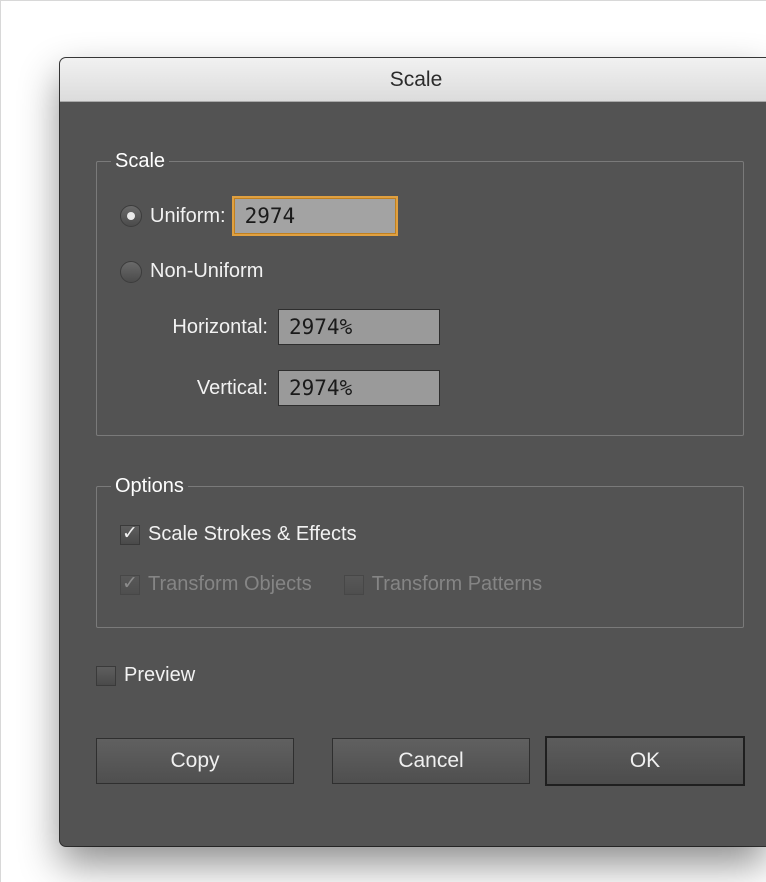  What do you see at coordinates (252, 534) in the screenshot?
I see `scale-strokes-label: Scale Strokes & Effects` at bounding box center [252, 534].